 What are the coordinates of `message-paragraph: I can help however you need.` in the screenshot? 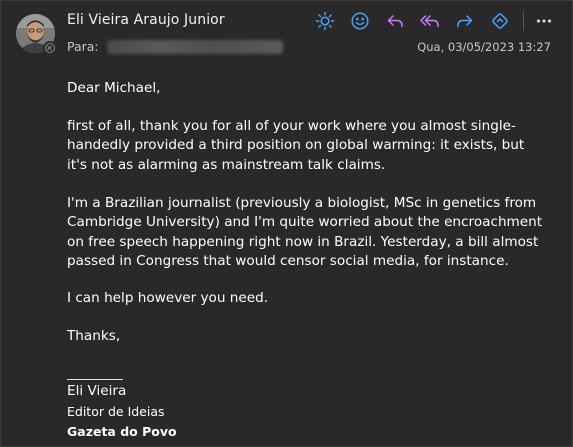 It's located at (168, 298).